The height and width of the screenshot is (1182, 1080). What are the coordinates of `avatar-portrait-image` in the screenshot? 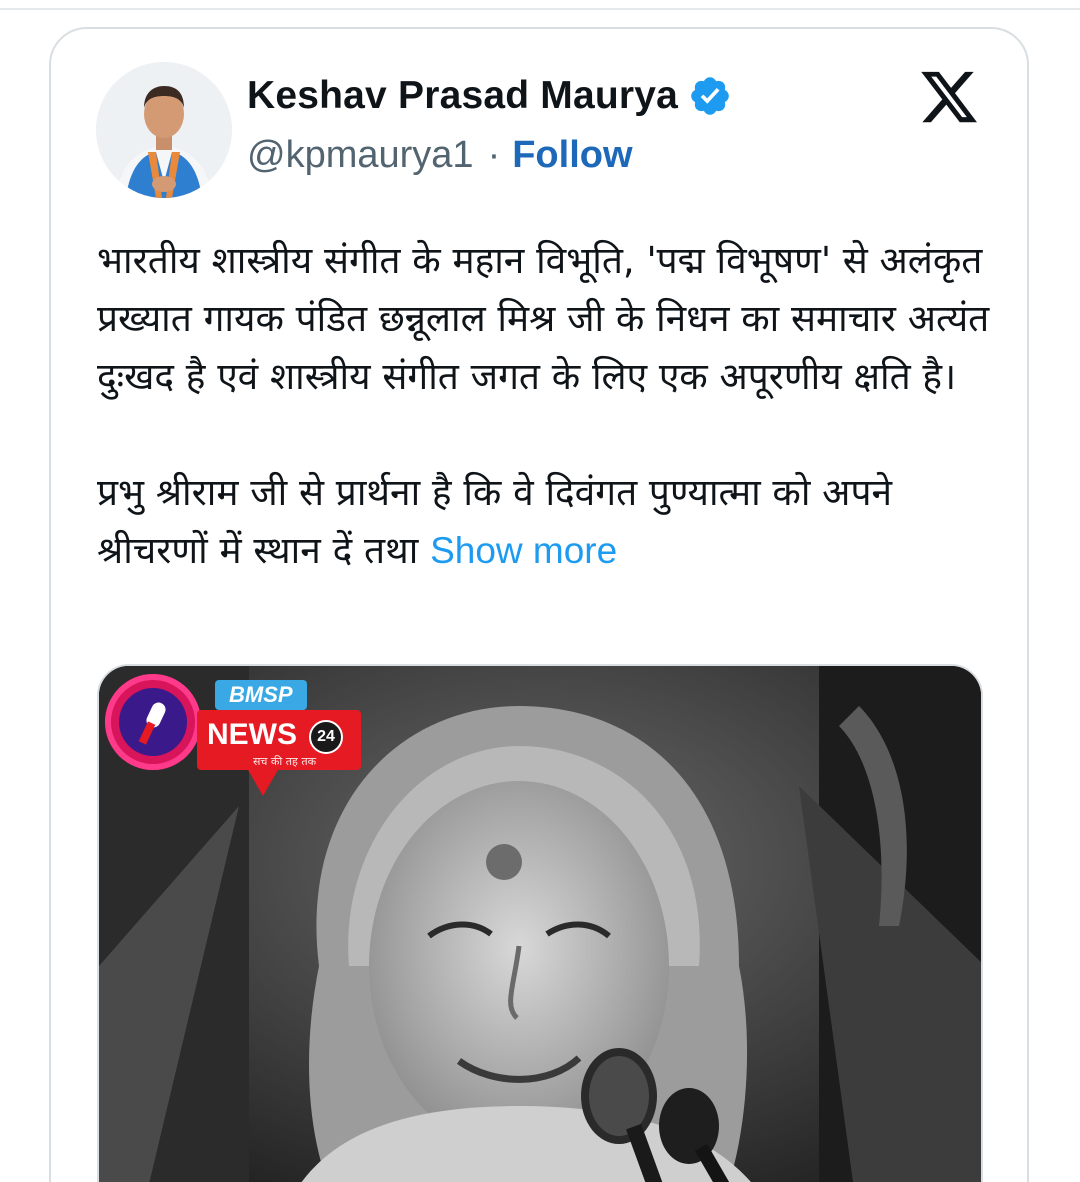 It's located at (164, 130).